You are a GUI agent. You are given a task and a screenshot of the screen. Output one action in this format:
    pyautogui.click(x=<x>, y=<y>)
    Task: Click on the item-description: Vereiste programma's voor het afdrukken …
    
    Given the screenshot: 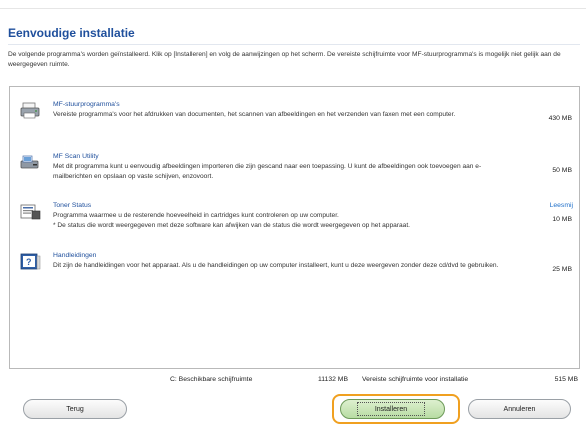 What is the action you would take?
    pyautogui.click(x=254, y=114)
    